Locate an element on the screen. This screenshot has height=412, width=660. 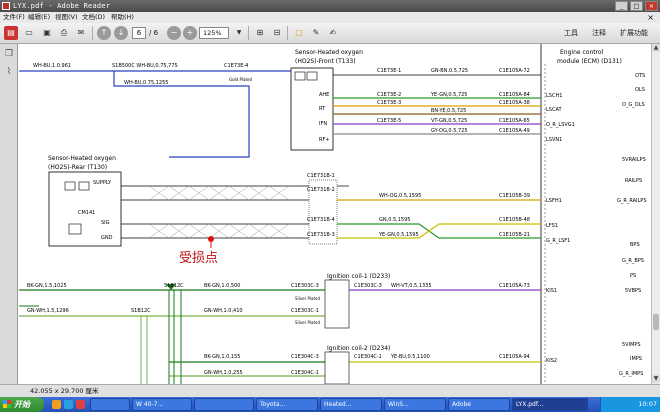
window-titlebar: LYX.pdf - Adobe Reader _ □ × is located at coordinates (330, 6).